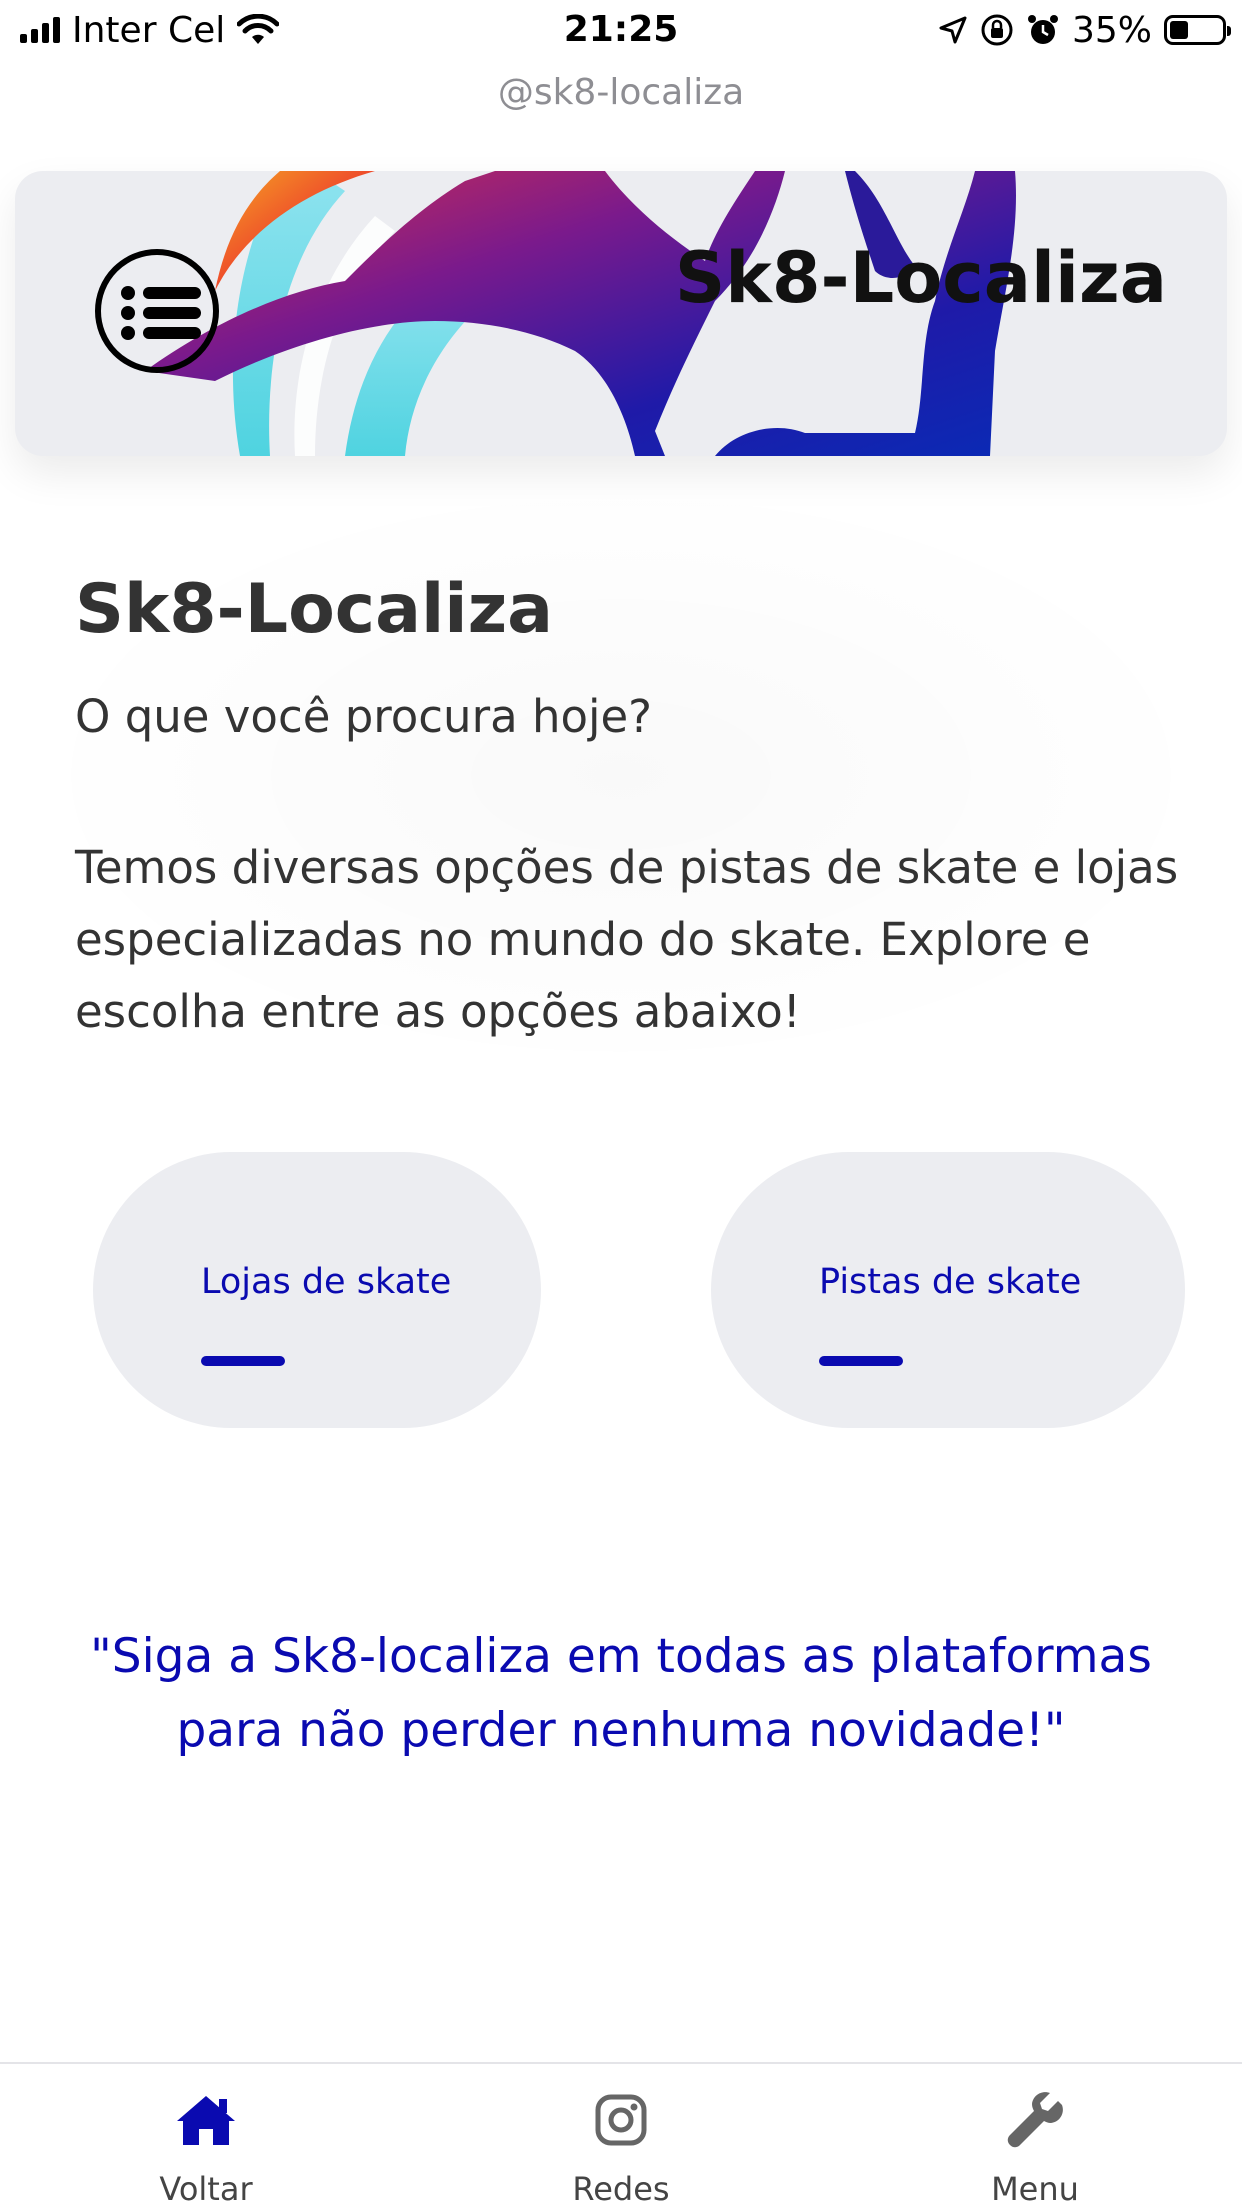  Describe the element at coordinates (621, 2189) in the screenshot. I see `nav-label-redes: Redes` at that location.